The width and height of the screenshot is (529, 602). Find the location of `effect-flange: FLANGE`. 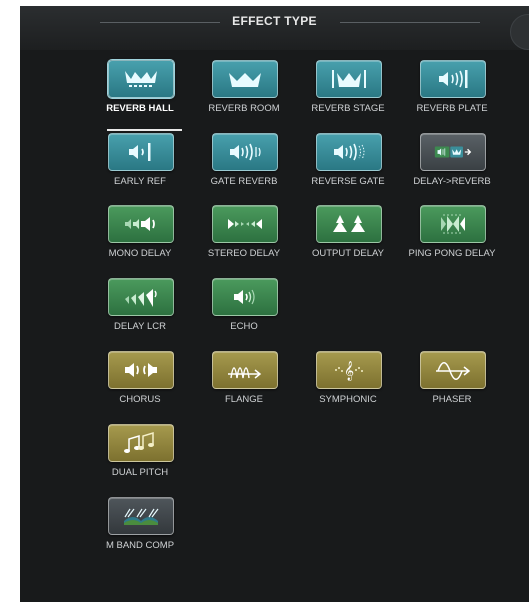

effect-flange: FLANGE is located at coordinates (236, 382).